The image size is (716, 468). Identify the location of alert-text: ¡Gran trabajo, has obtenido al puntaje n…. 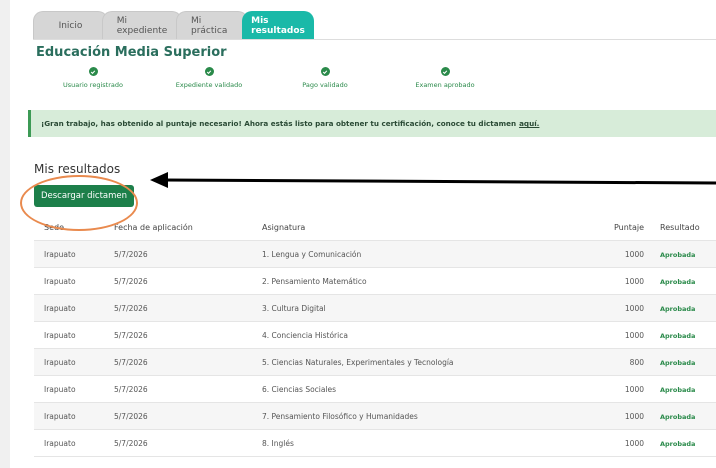
(279, 123).